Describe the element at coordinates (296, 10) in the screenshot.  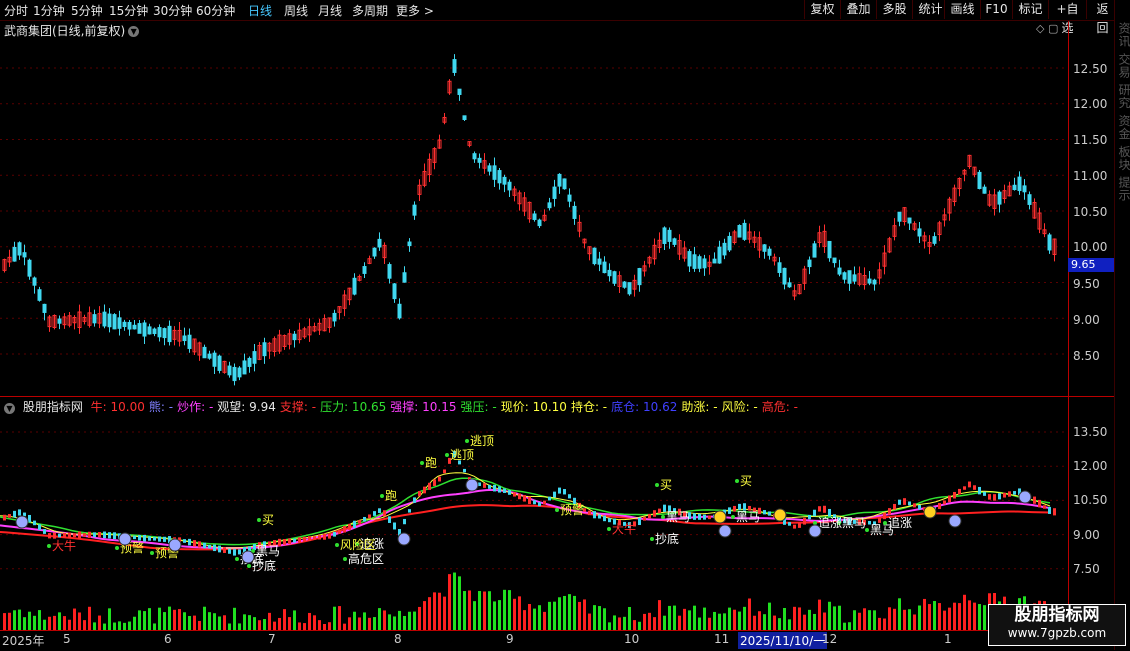
I see `period-weekly: 周线` at that location.